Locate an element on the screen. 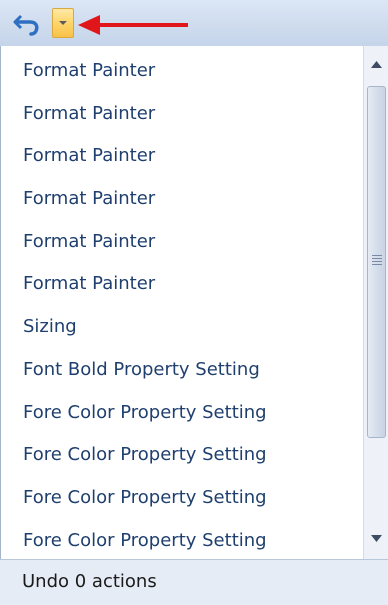 The width and height of the screenshot is (388, 605). undo-dropdown-button is located at coordinates (63, 23).